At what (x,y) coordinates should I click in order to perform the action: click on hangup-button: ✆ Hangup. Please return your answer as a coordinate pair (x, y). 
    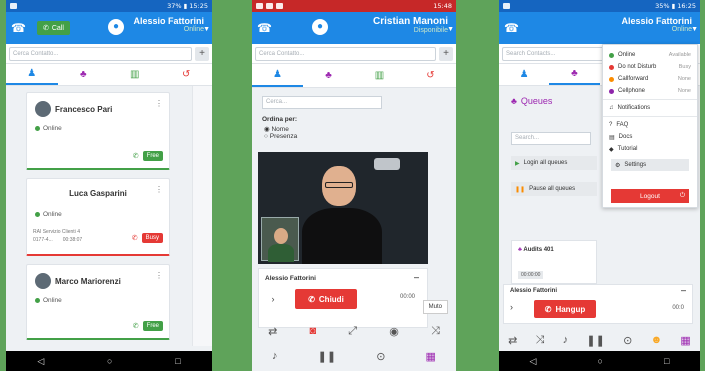
    Looking at the image, I should click on (565, 309).